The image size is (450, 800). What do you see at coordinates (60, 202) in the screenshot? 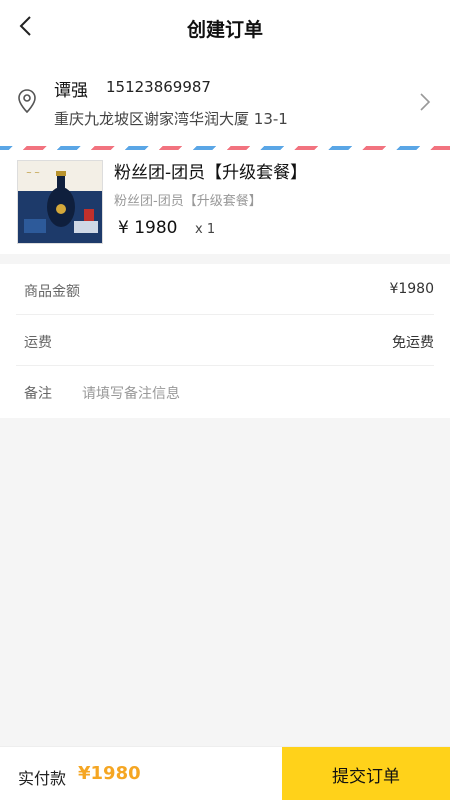
I see `product-image: ~ ~` at bounding box center [60, 202].